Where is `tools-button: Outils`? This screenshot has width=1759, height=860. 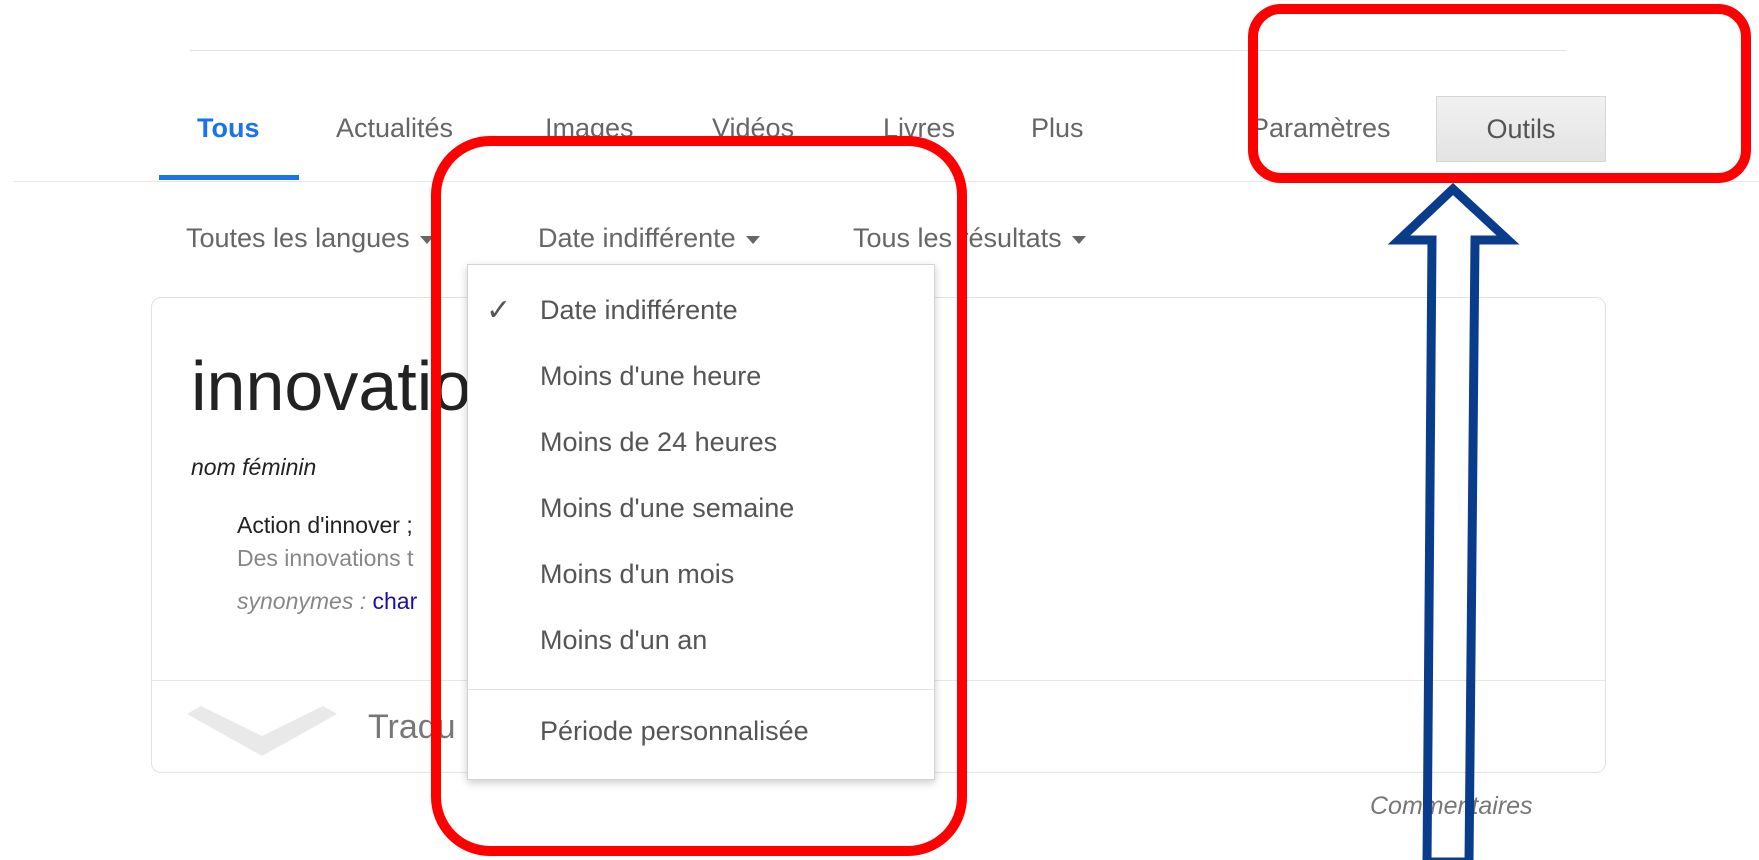 tools-button: Outils is located at coordinates (1521, 129).